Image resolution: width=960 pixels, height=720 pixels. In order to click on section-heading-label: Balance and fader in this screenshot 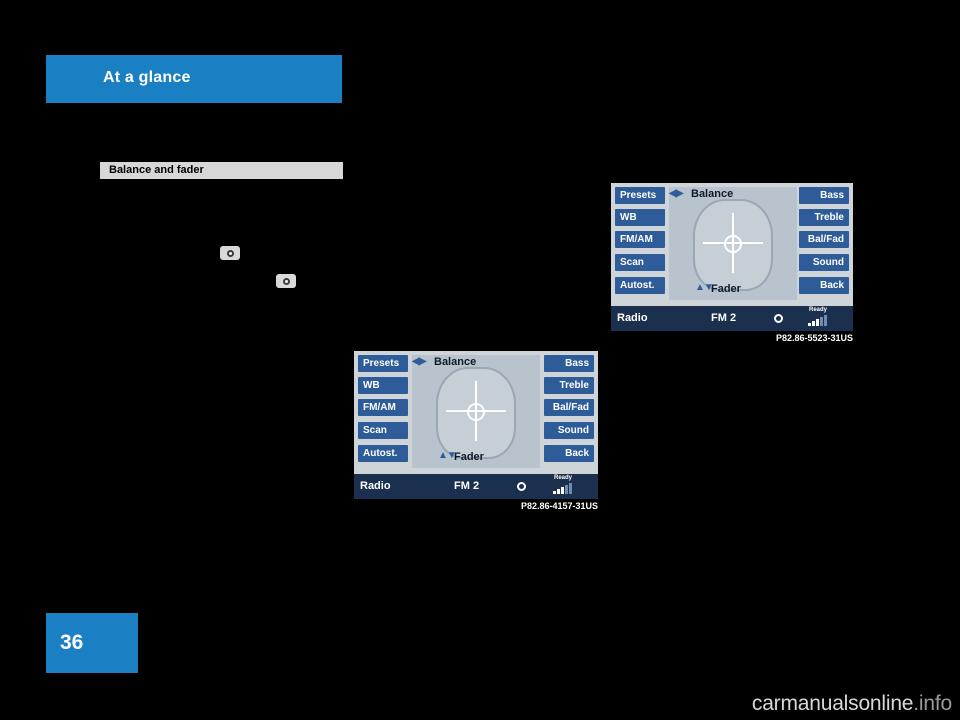, I will do `click(156, 170)`.